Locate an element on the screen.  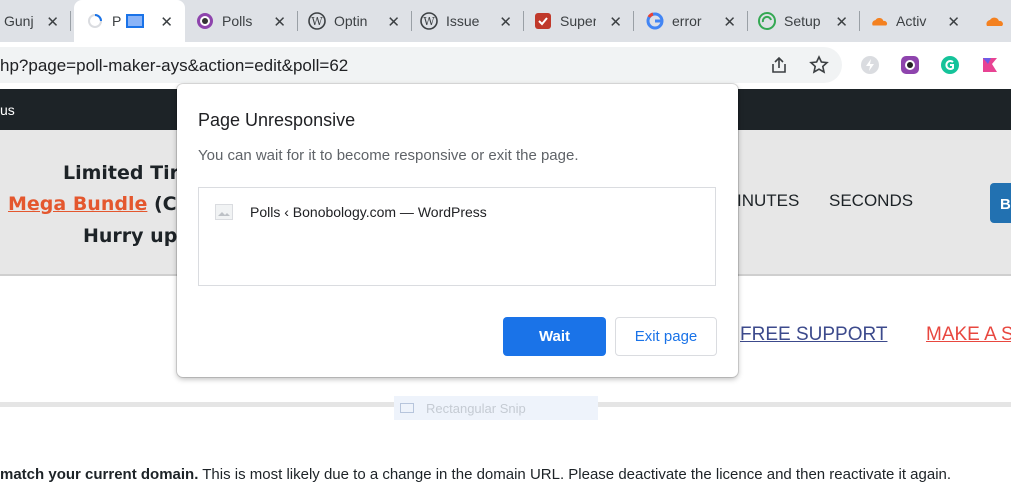
exit-page-button: Exit page is located at coordinates (666, 336).